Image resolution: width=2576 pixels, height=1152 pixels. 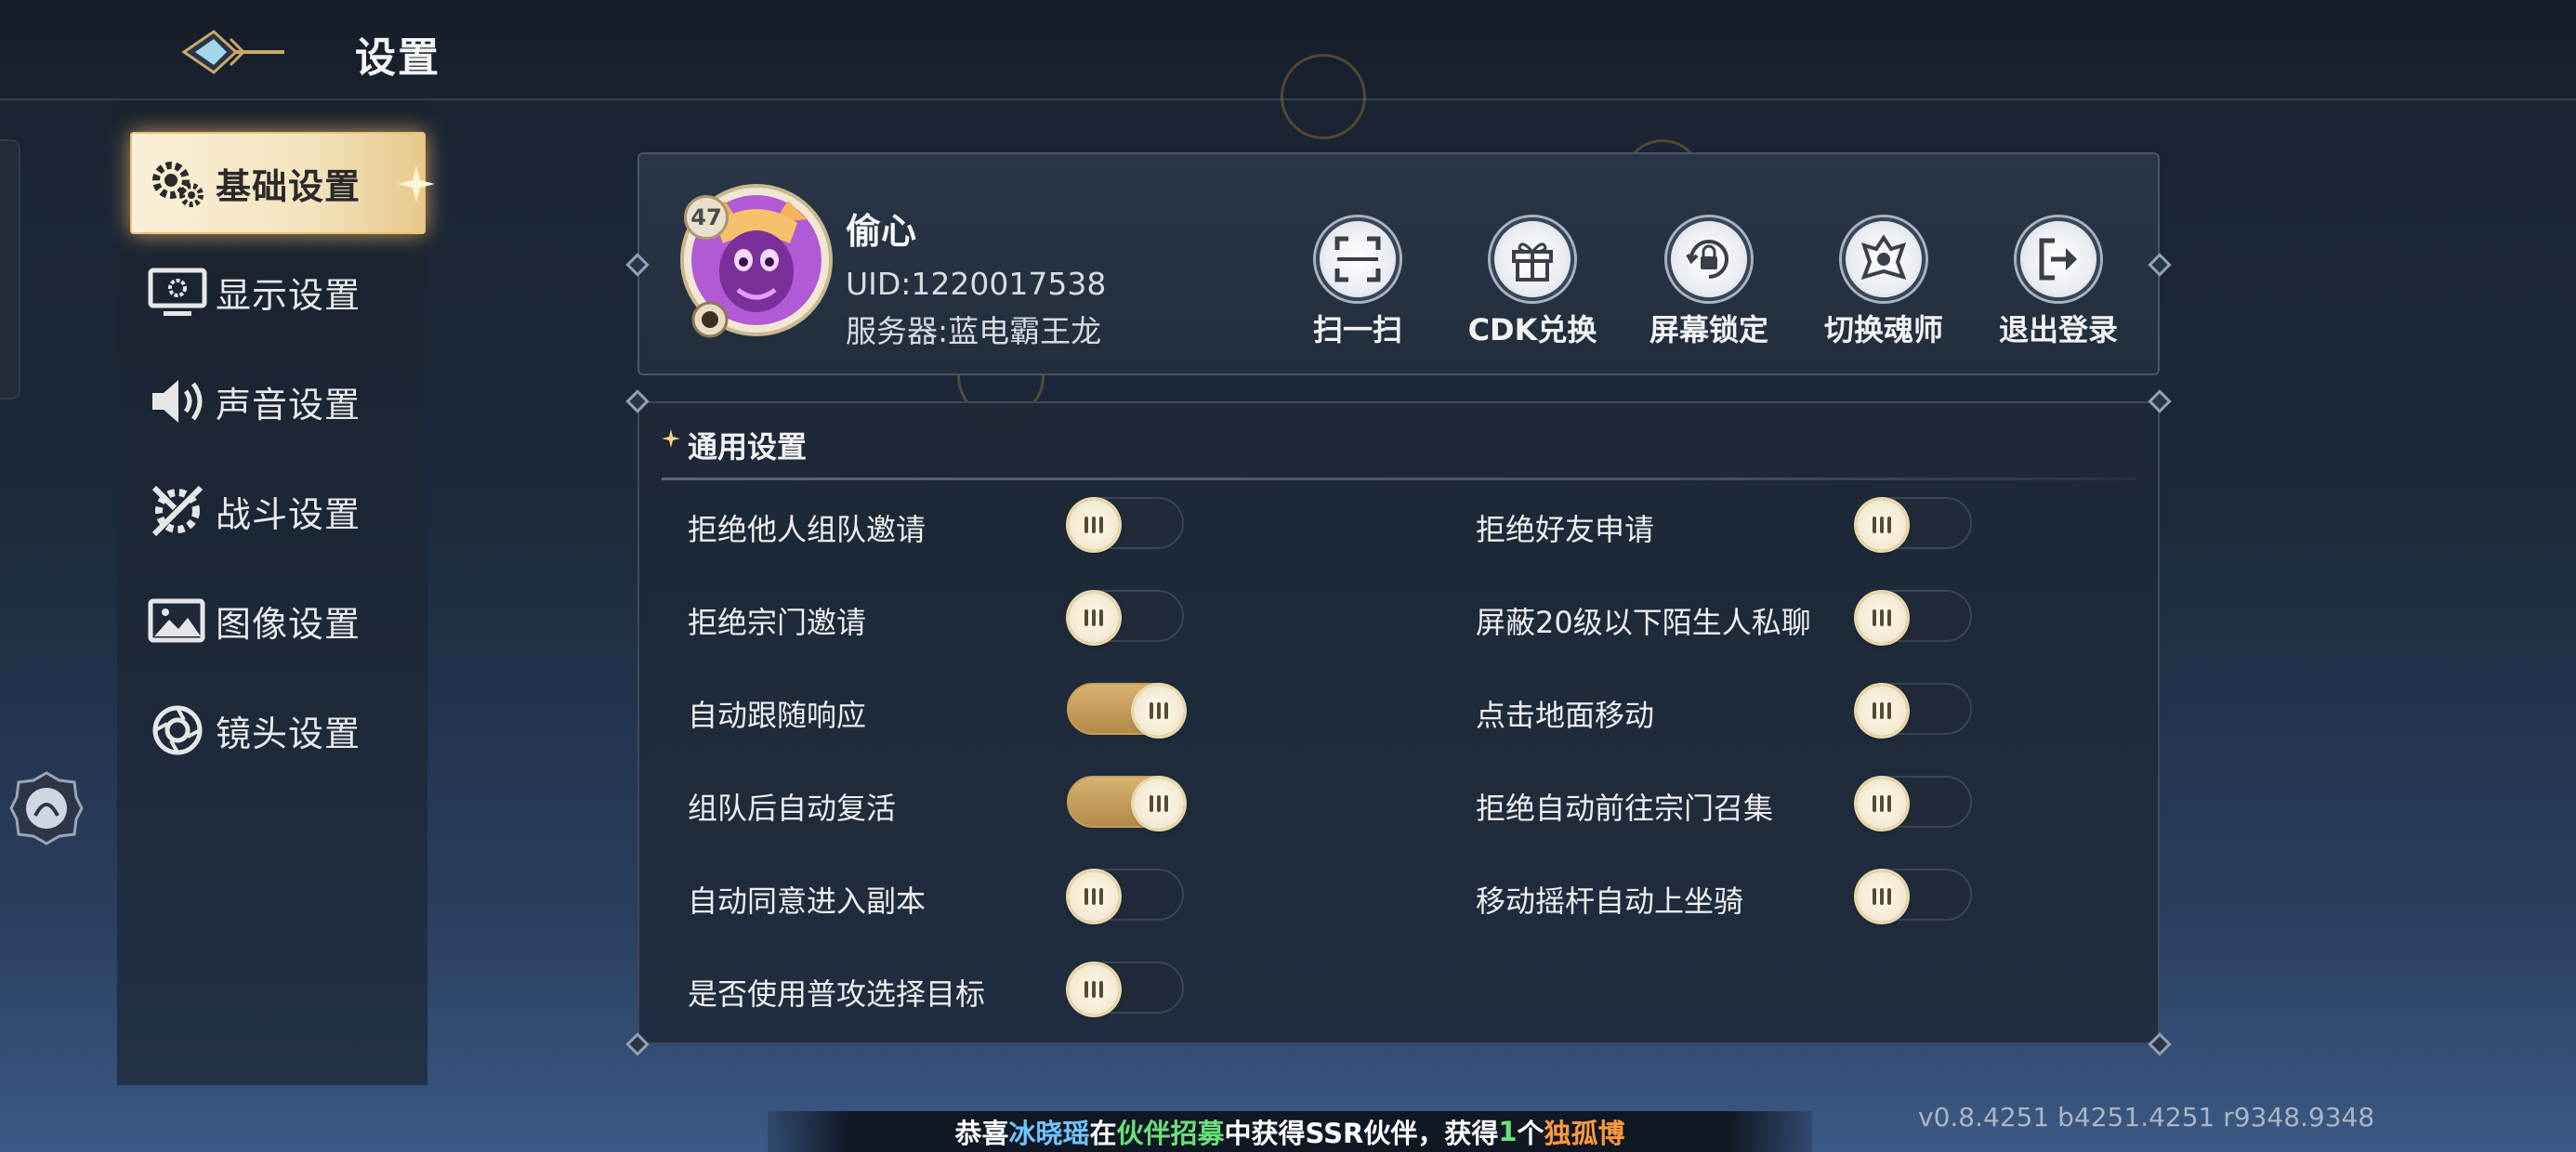 I want to click on action-label: CDK兑换, so click(x=1532, y=329).